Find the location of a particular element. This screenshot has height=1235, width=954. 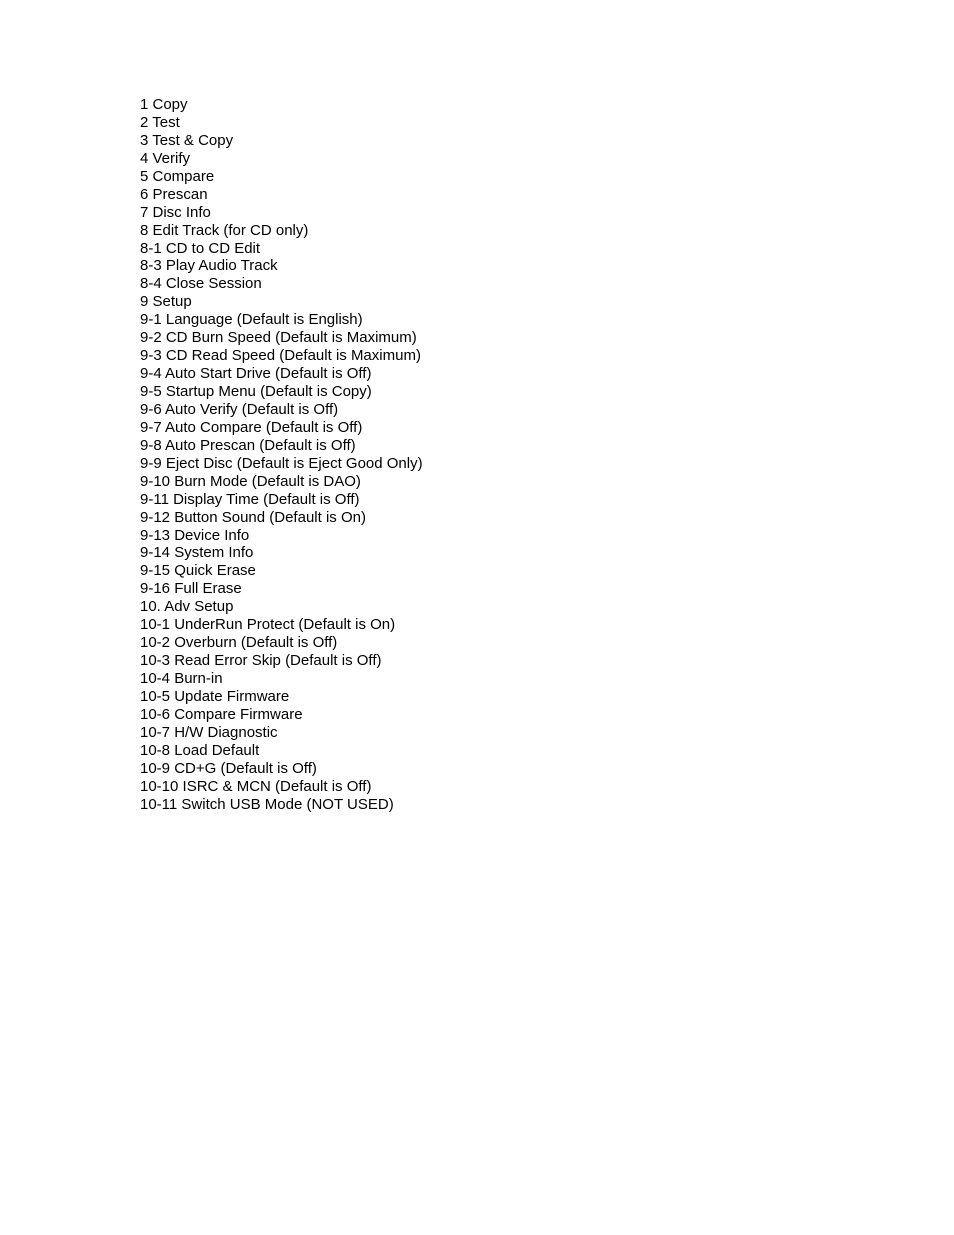

menu-item-compare-firmware: 10-6 Compare Firmware is located at coordinates (221, 714).